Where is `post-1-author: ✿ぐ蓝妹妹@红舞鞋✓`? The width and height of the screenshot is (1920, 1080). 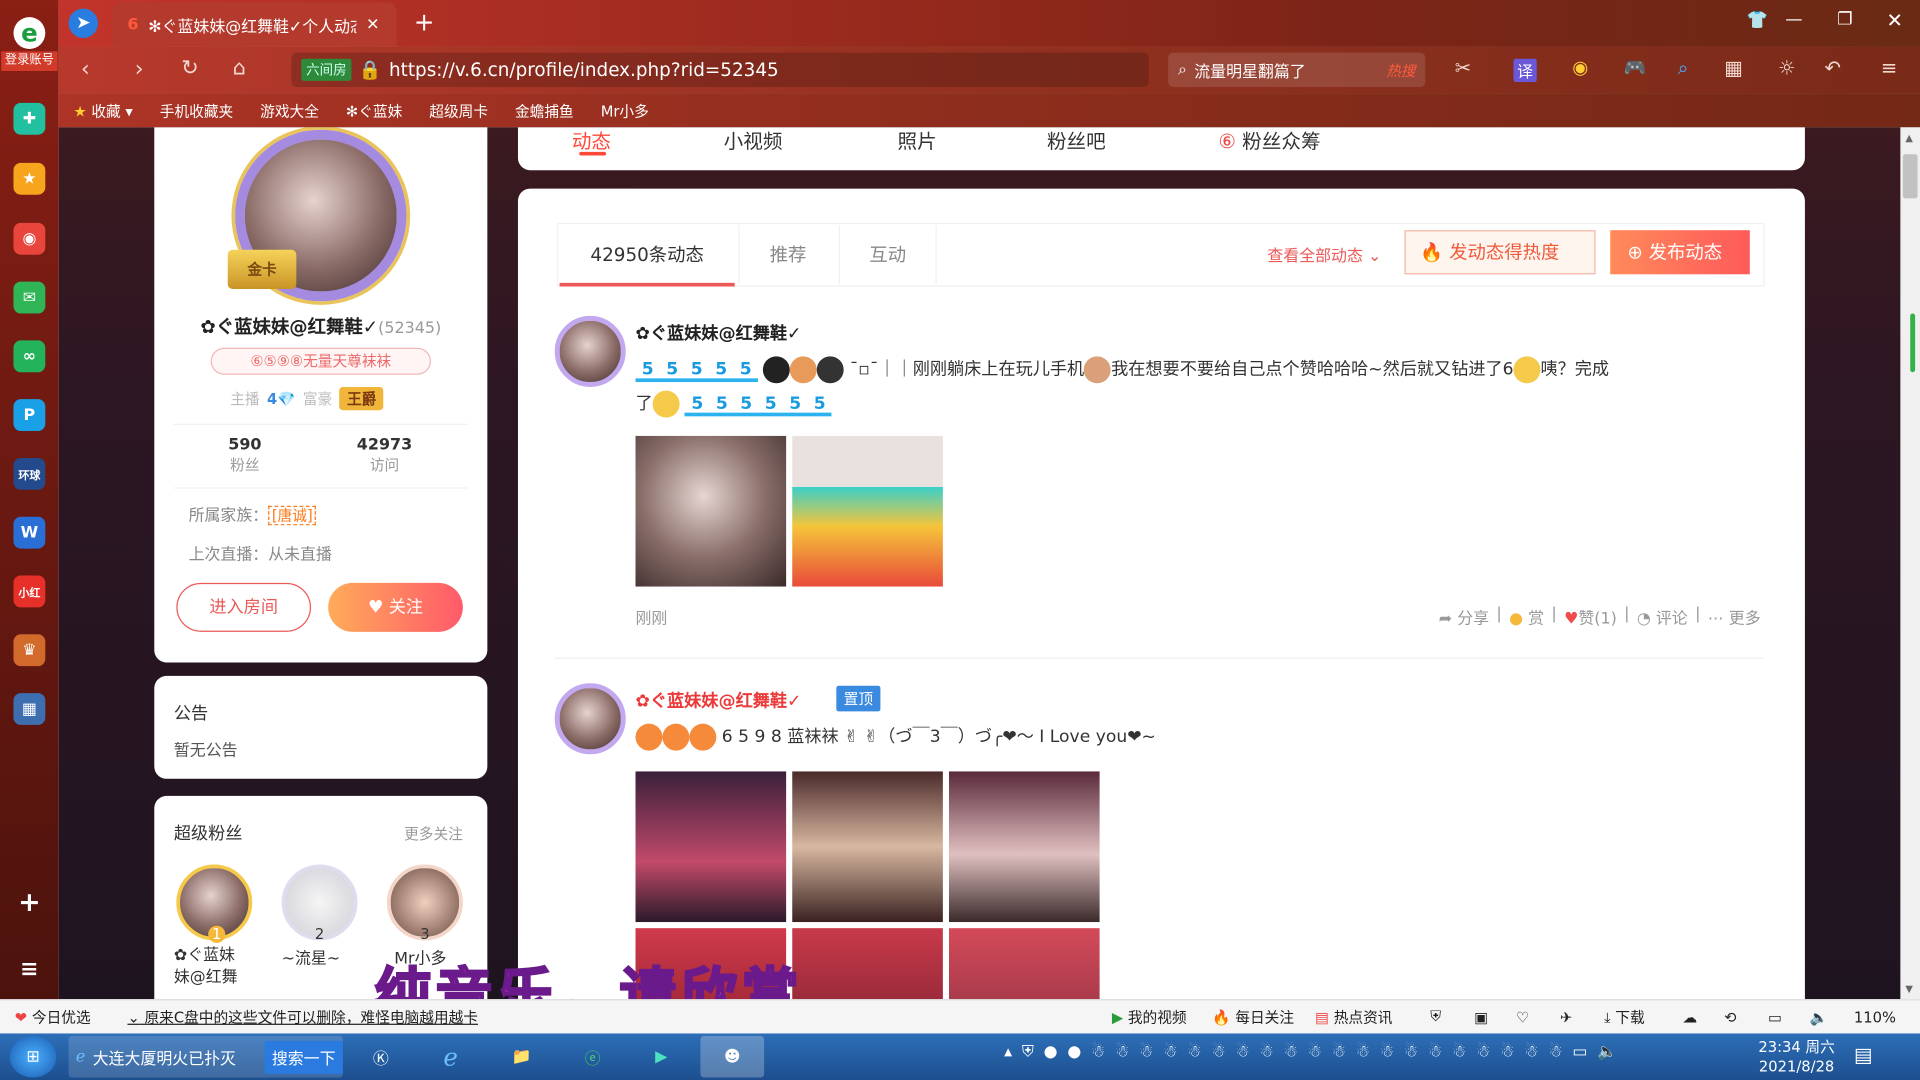 post-1-author: ✿ぐ蓝妹妹@红舞鞋✓ is located at coordinates (719, 333).